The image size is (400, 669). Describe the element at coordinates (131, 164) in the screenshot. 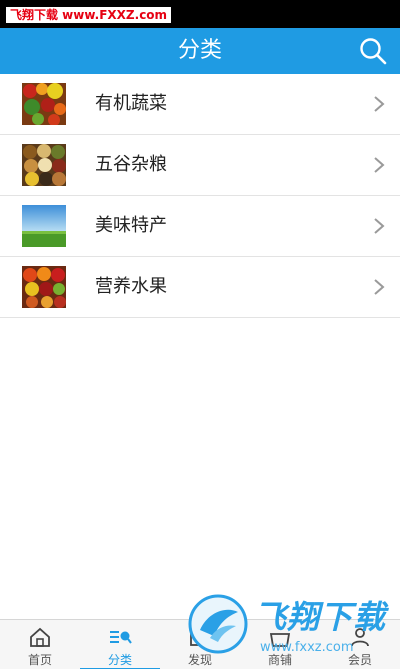

I see `category-label: 五谷杂粮` at that location.